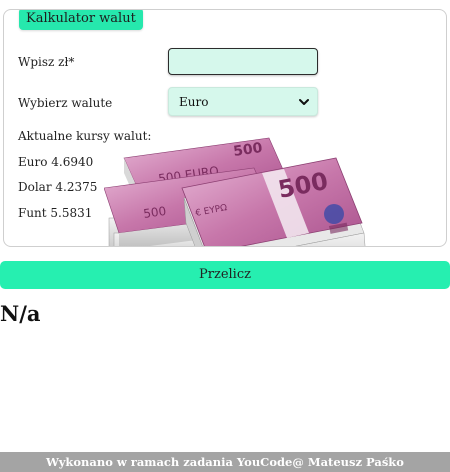 The width and height of the screenshot is (450, 472). What do you see at coordinates (235, 191) in the screenshot?
I see `banknotes-image: 500 500 EURO 500 500 € EYPΩ` at bounding box center [235, 191].